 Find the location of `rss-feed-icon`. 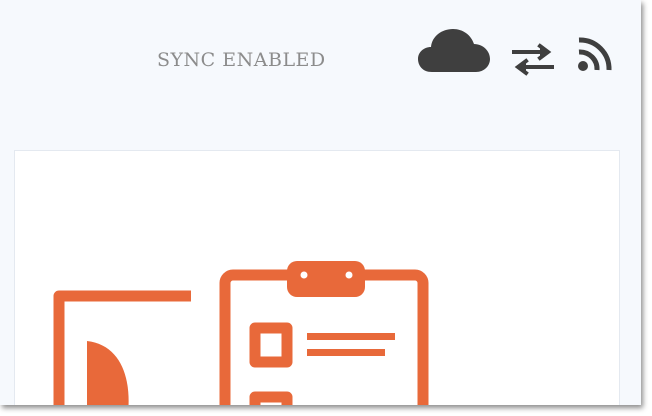

rss-feed-icon is located at coordinates (599, 54).